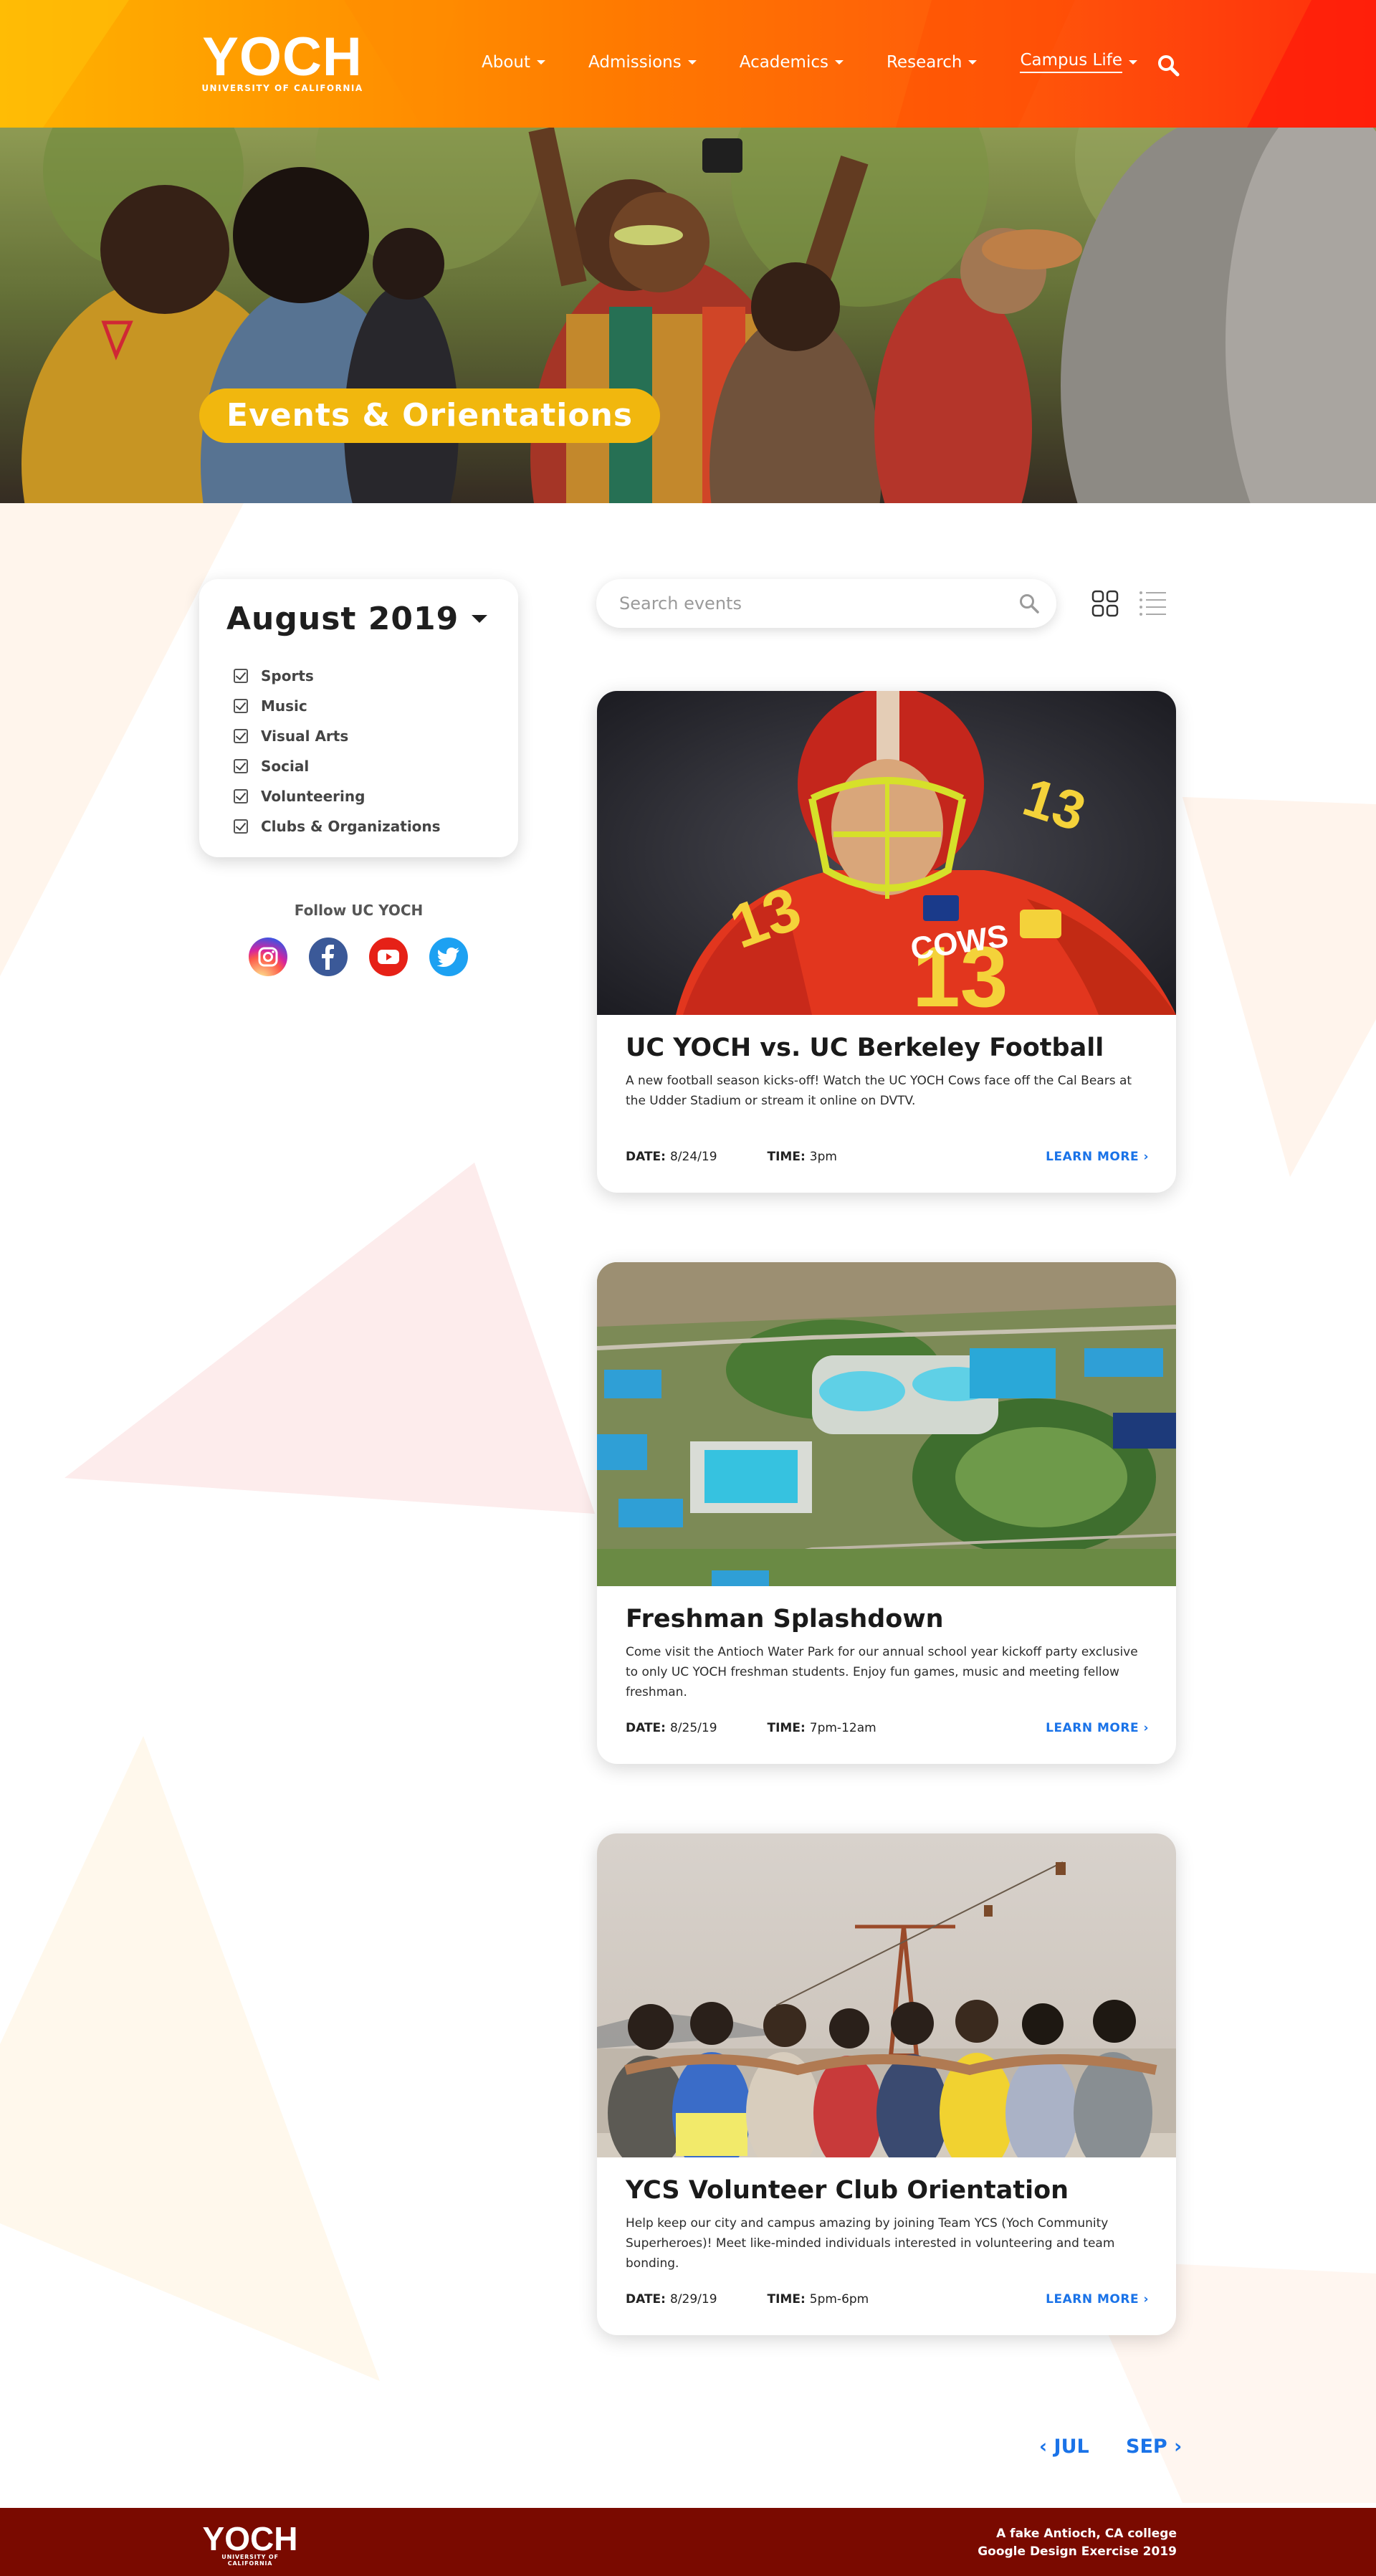 This screenshot has height=2576, width=1376. What do you see at coordinates (342, 619) in the screenshot?
I see `month-label: August 2019` at bounding box center [342, 619].